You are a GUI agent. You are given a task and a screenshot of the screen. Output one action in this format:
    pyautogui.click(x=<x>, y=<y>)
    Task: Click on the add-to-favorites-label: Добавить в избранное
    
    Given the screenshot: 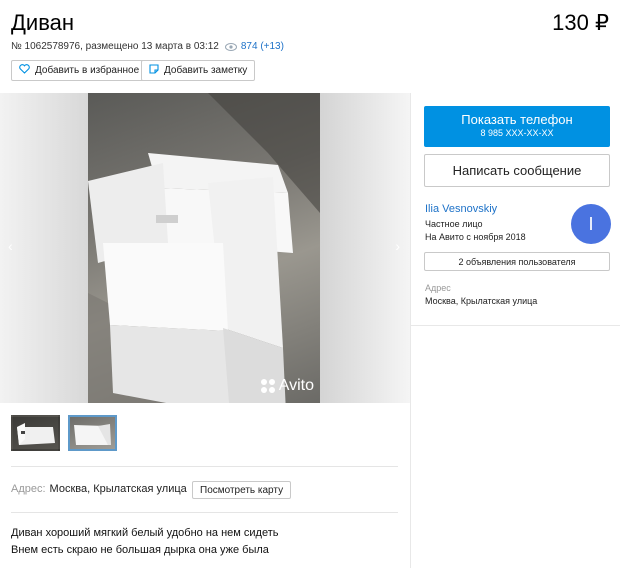 What is the action you would take?
    pyautogui.click(x=87, y=70)
    